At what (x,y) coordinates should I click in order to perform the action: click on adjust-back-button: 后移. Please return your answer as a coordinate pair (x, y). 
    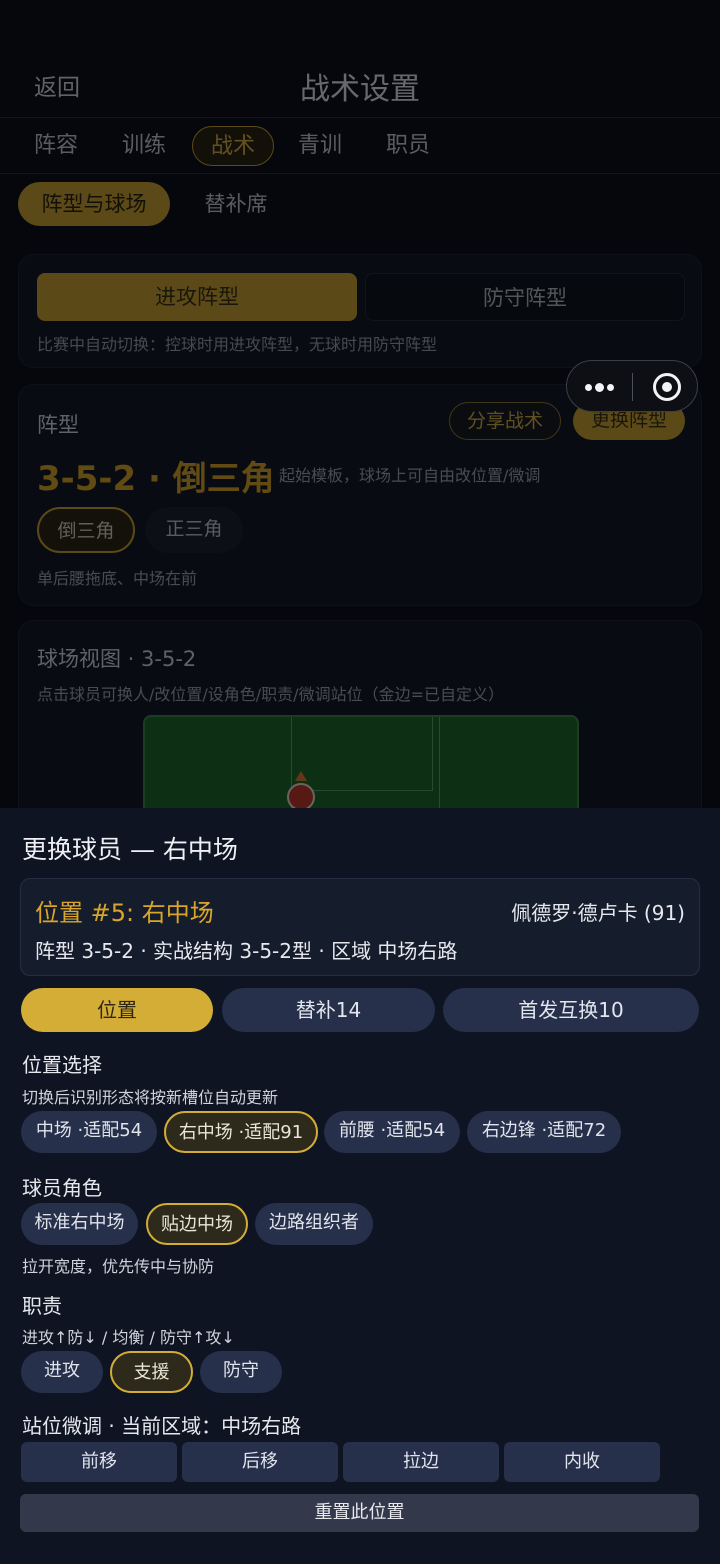
    Looking at the image, I should click on (260, 1462).